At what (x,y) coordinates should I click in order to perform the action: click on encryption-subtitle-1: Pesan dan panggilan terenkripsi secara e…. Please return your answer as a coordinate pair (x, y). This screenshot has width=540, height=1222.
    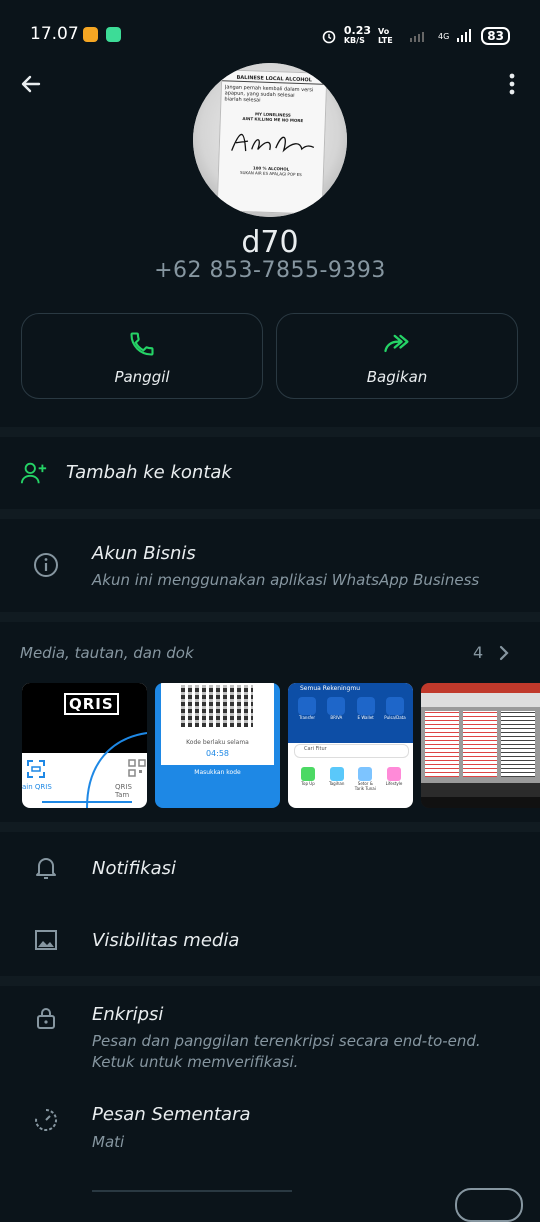
    Looking at the image, I should click on (286, 1041).